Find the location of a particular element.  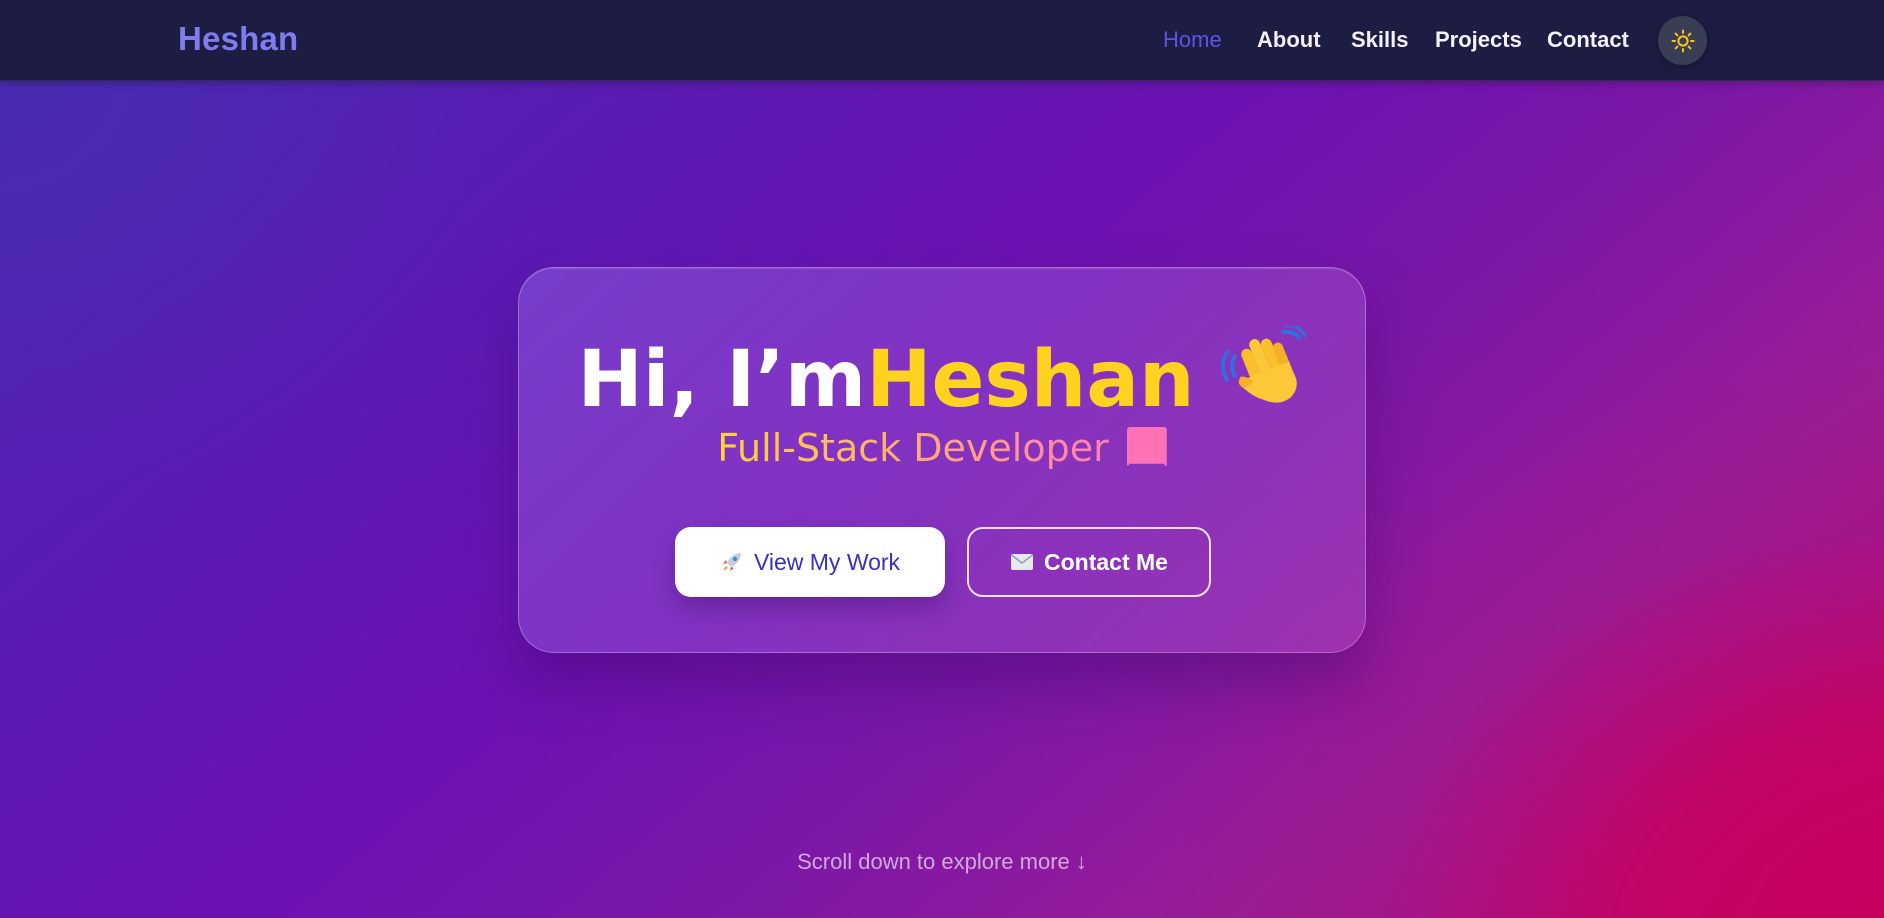

sun-icon is located at coordinates (1683, 41).